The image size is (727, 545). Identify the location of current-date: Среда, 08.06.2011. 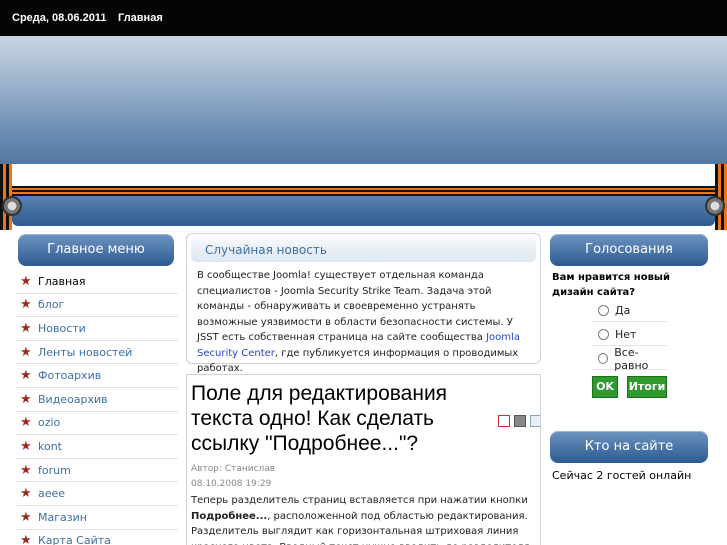
(59, 18).